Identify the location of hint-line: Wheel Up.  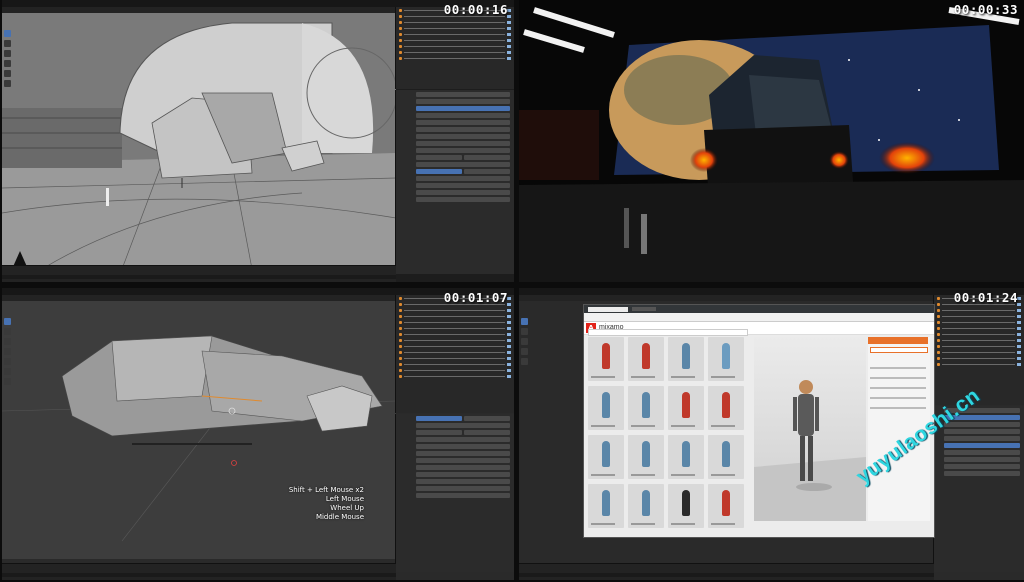
(347, 508).